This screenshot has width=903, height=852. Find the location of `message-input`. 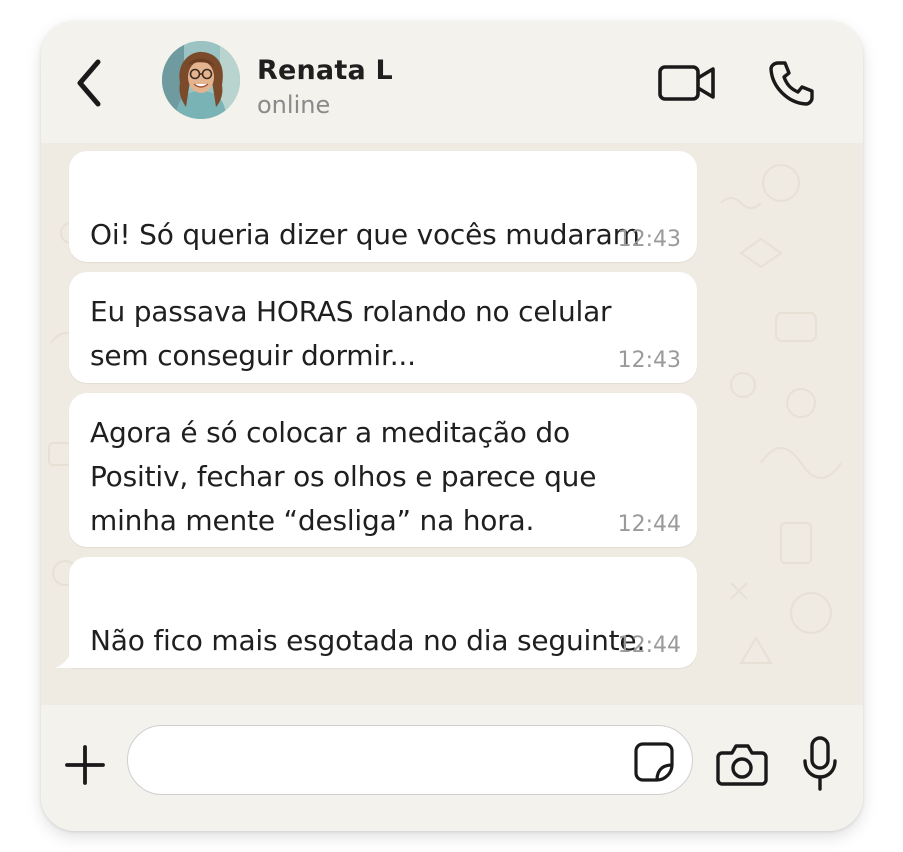

message-input is located at coordinates (387, 761).